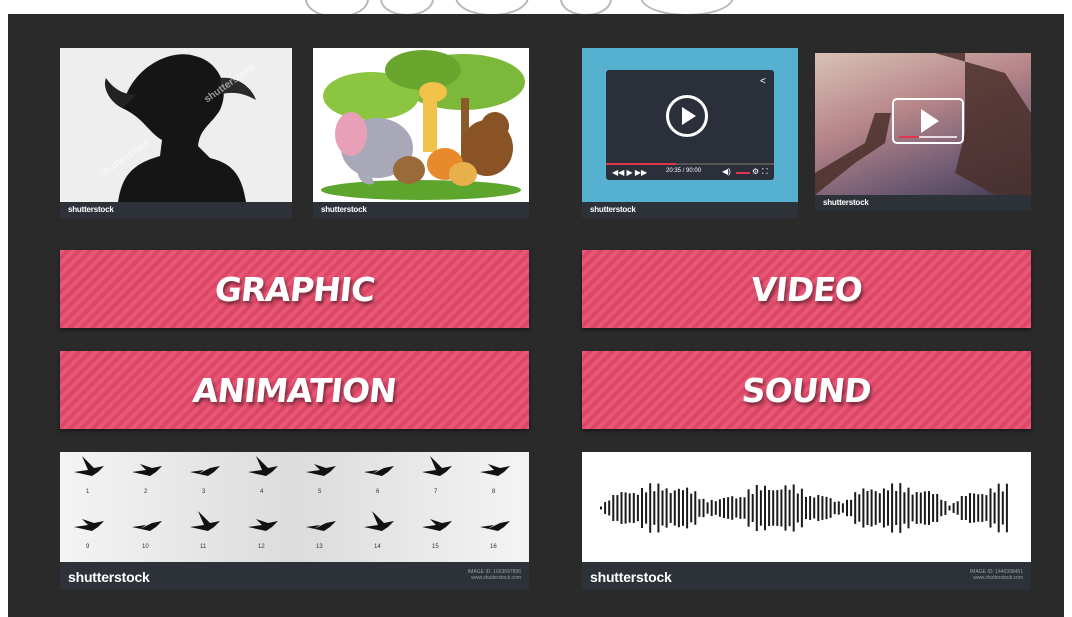  What do you see at coordinates (436, 492) in the screenshot?
I see `frame-number: 7` at bounding box center [436, 492].